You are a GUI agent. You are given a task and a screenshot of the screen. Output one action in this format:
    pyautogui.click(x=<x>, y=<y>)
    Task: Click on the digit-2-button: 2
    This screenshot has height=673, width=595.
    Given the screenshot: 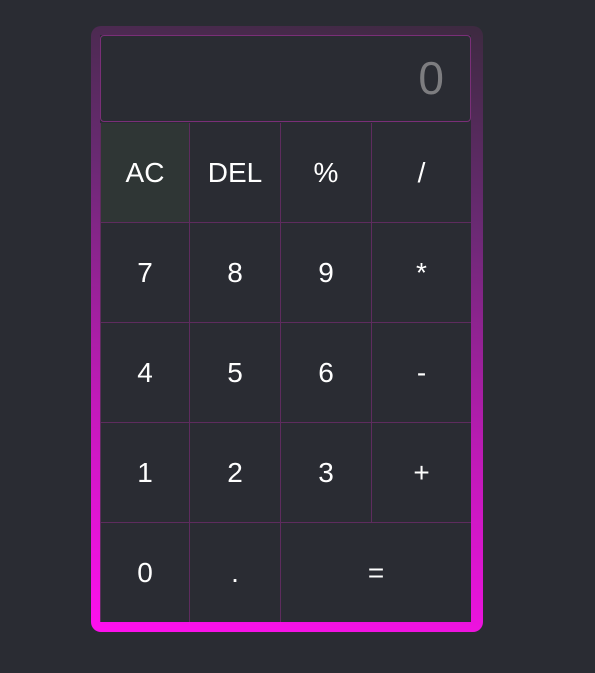 What is the action you would take?
    pyautogui.click(x=235, y=473)
    